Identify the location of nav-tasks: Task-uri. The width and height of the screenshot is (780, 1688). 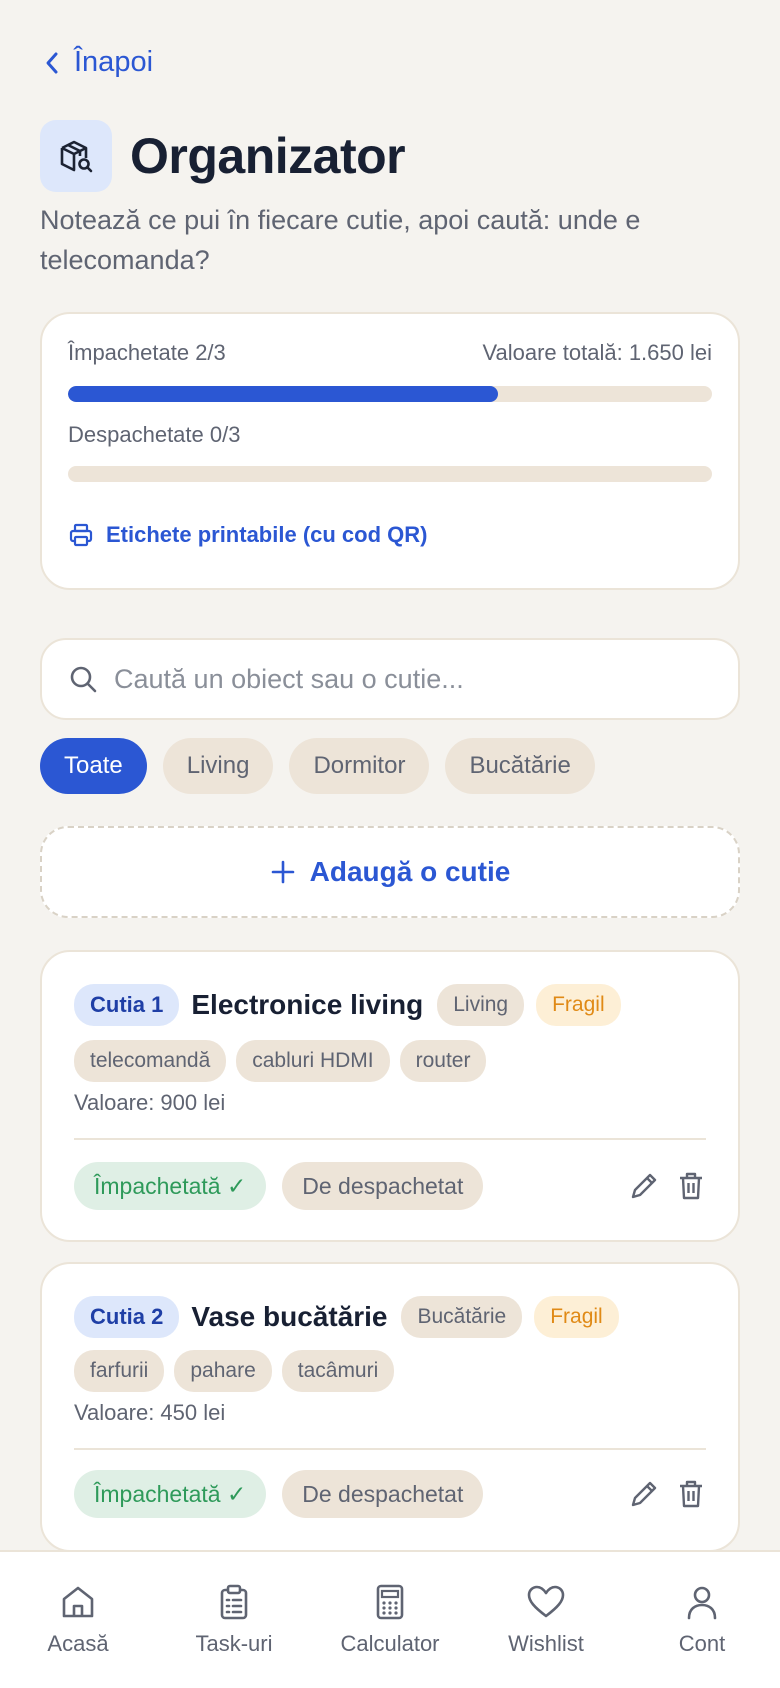
(234, 1620).